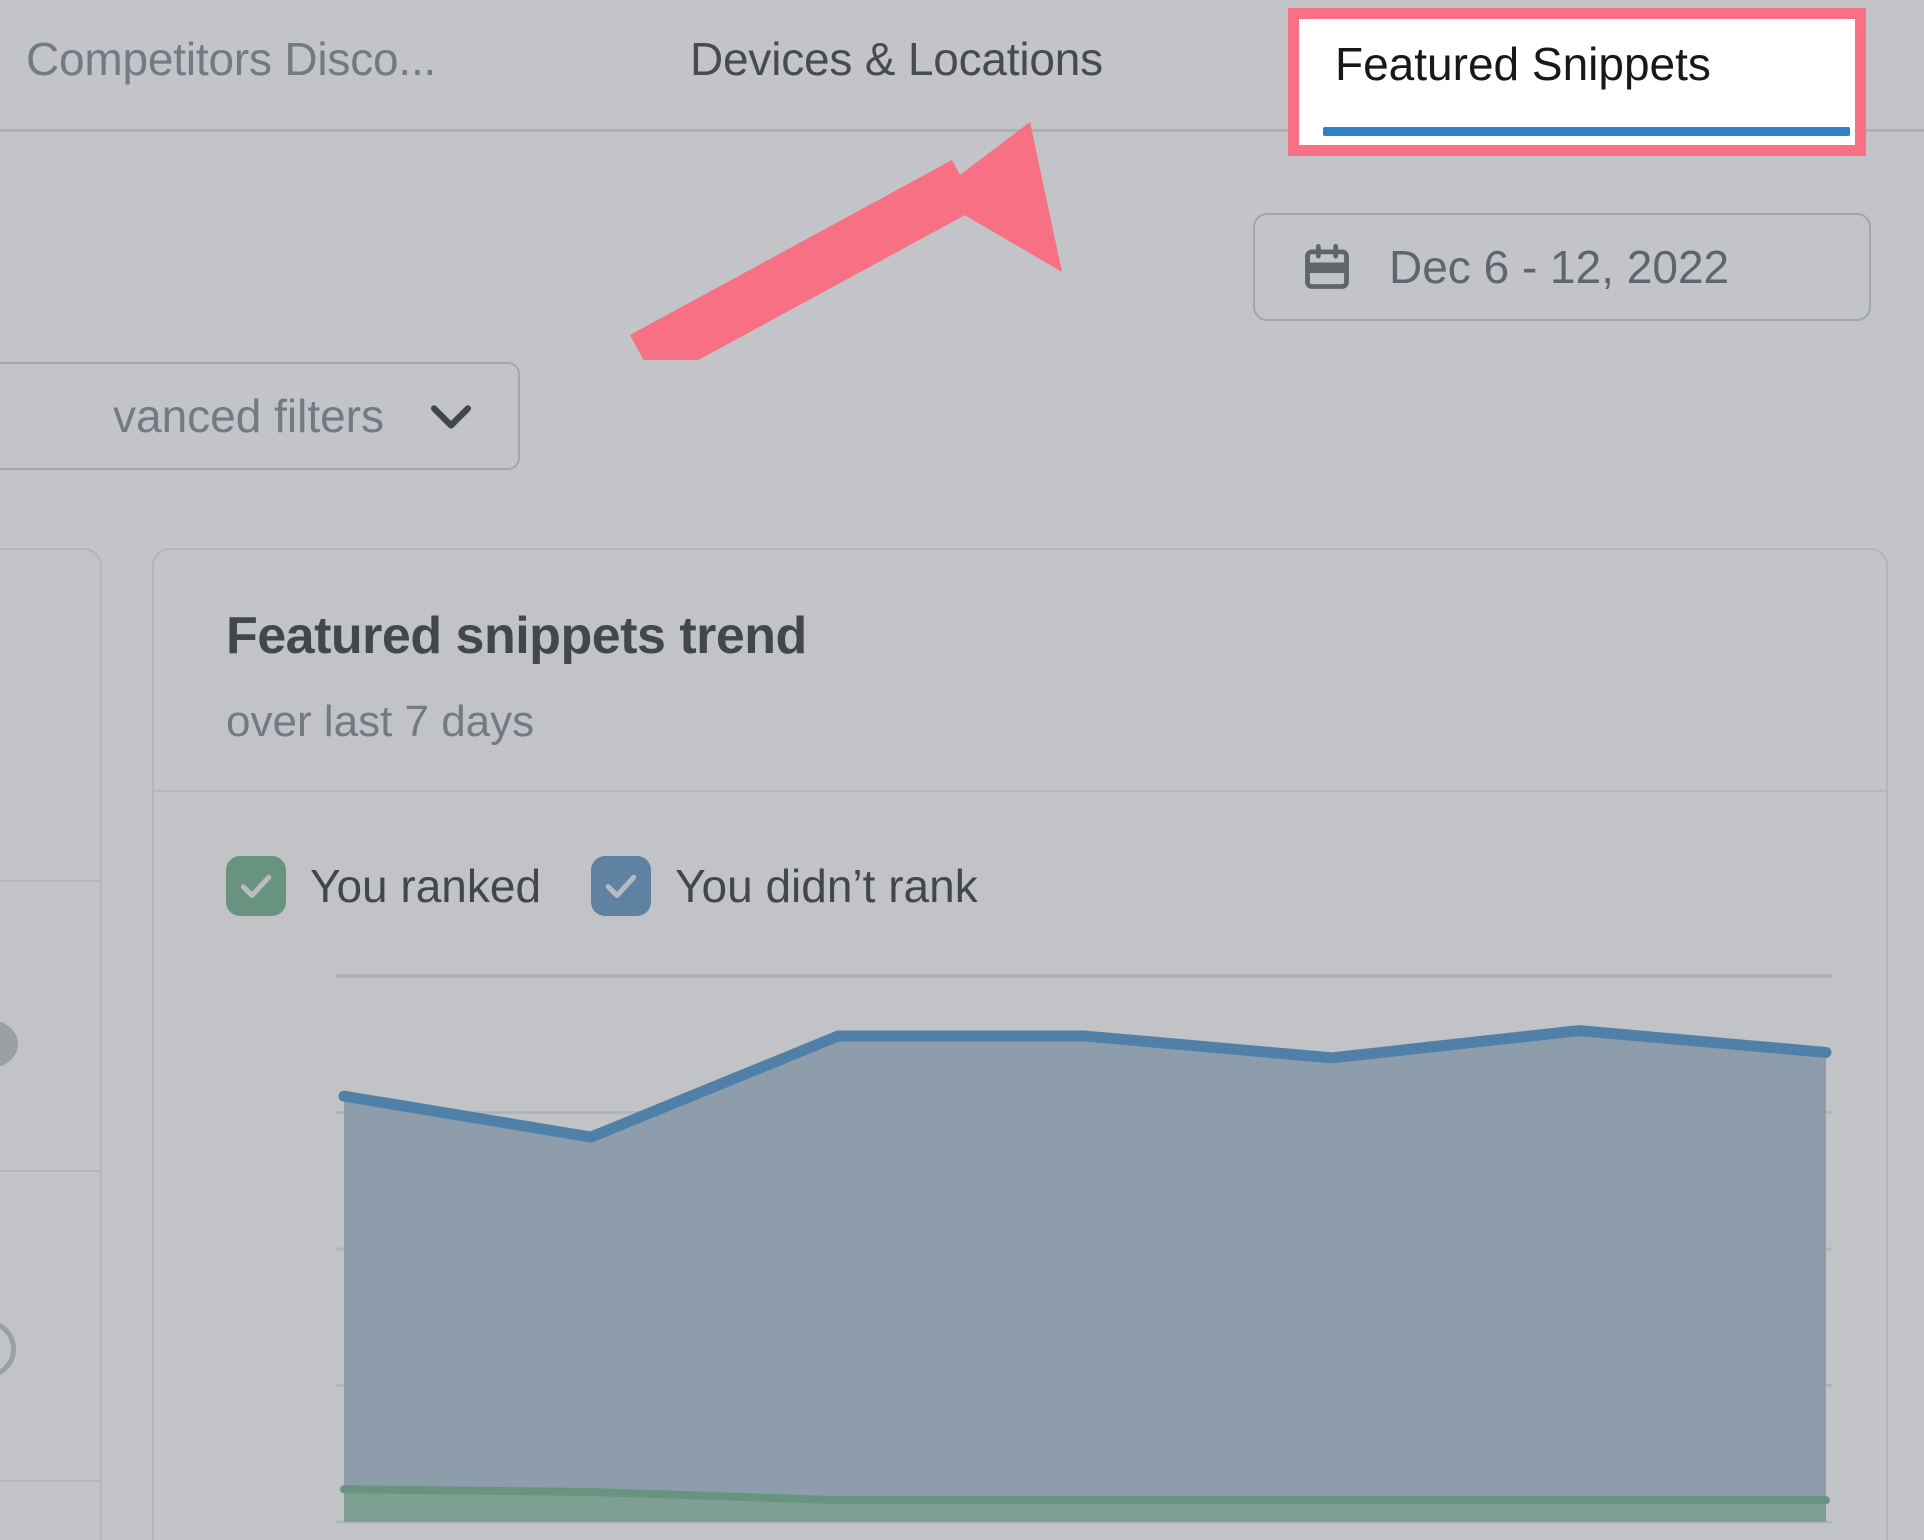 The image size is (1924, 1540). What do you see at coordinates (51, 1044) in the screenshot?
I see `side-metrics-panel` at bounding box center [51, 1044].